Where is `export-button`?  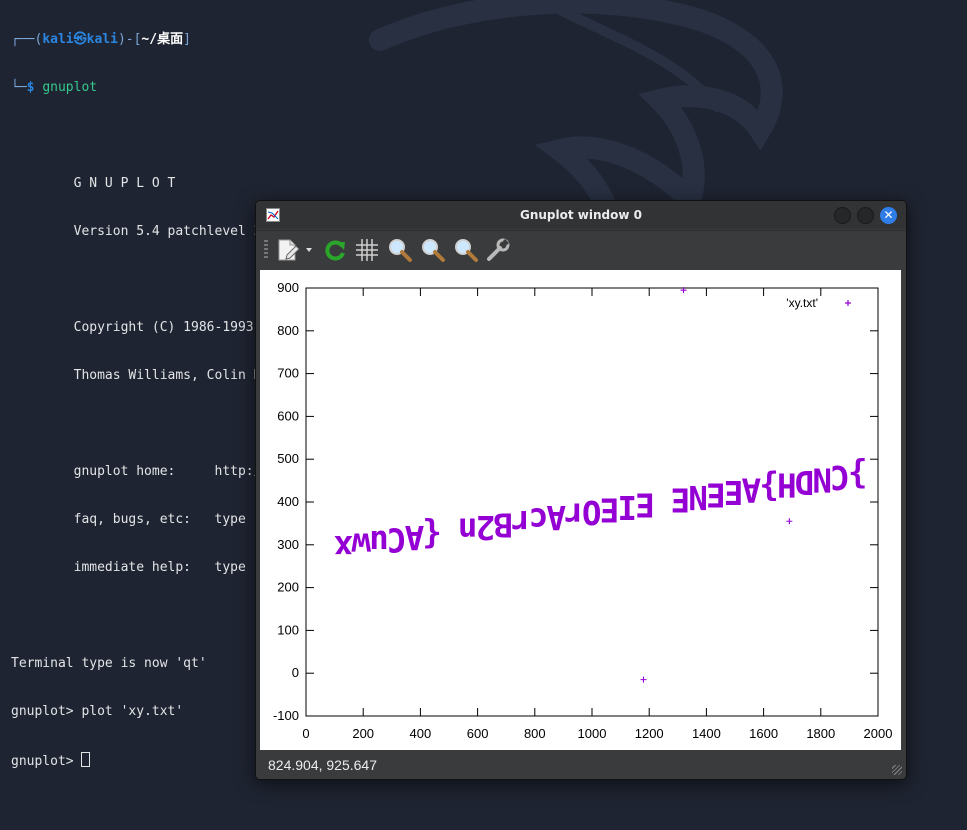 export-button is located at coordinates (295, 250).